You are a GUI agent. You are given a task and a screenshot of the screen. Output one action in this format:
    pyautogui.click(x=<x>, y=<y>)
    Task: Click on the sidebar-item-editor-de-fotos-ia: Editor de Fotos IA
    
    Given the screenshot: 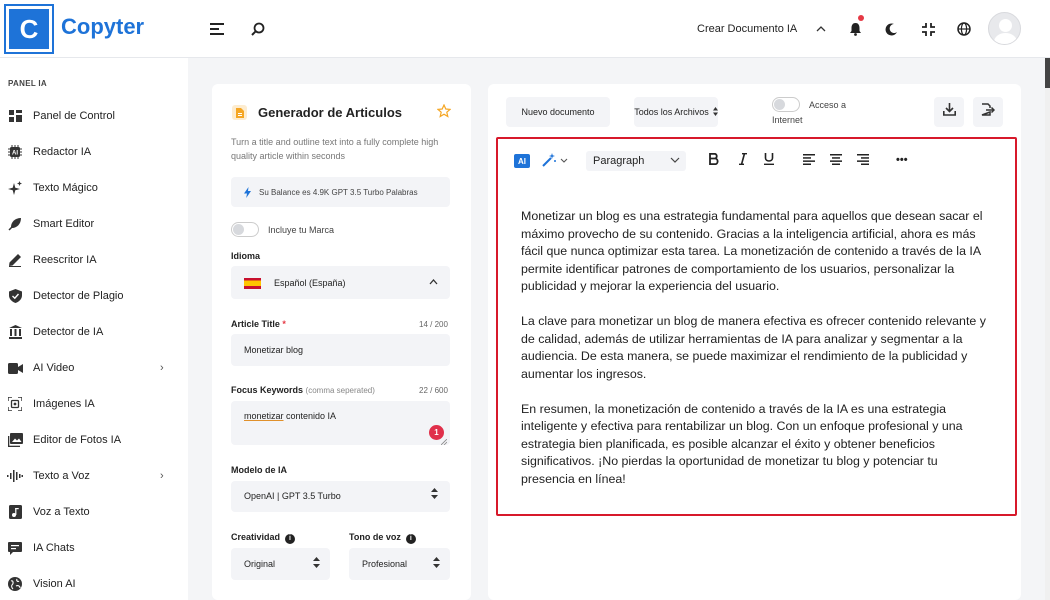 What is the action you would take?
    pyautogui.click(x=94, y=440)
    